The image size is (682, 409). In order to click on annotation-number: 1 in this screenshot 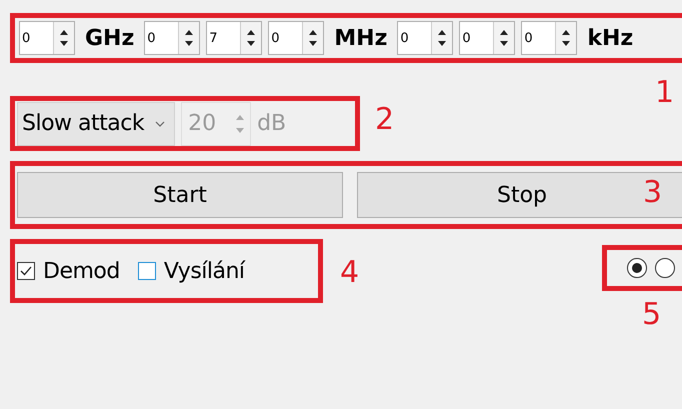, I will do `click(664, 93)`.